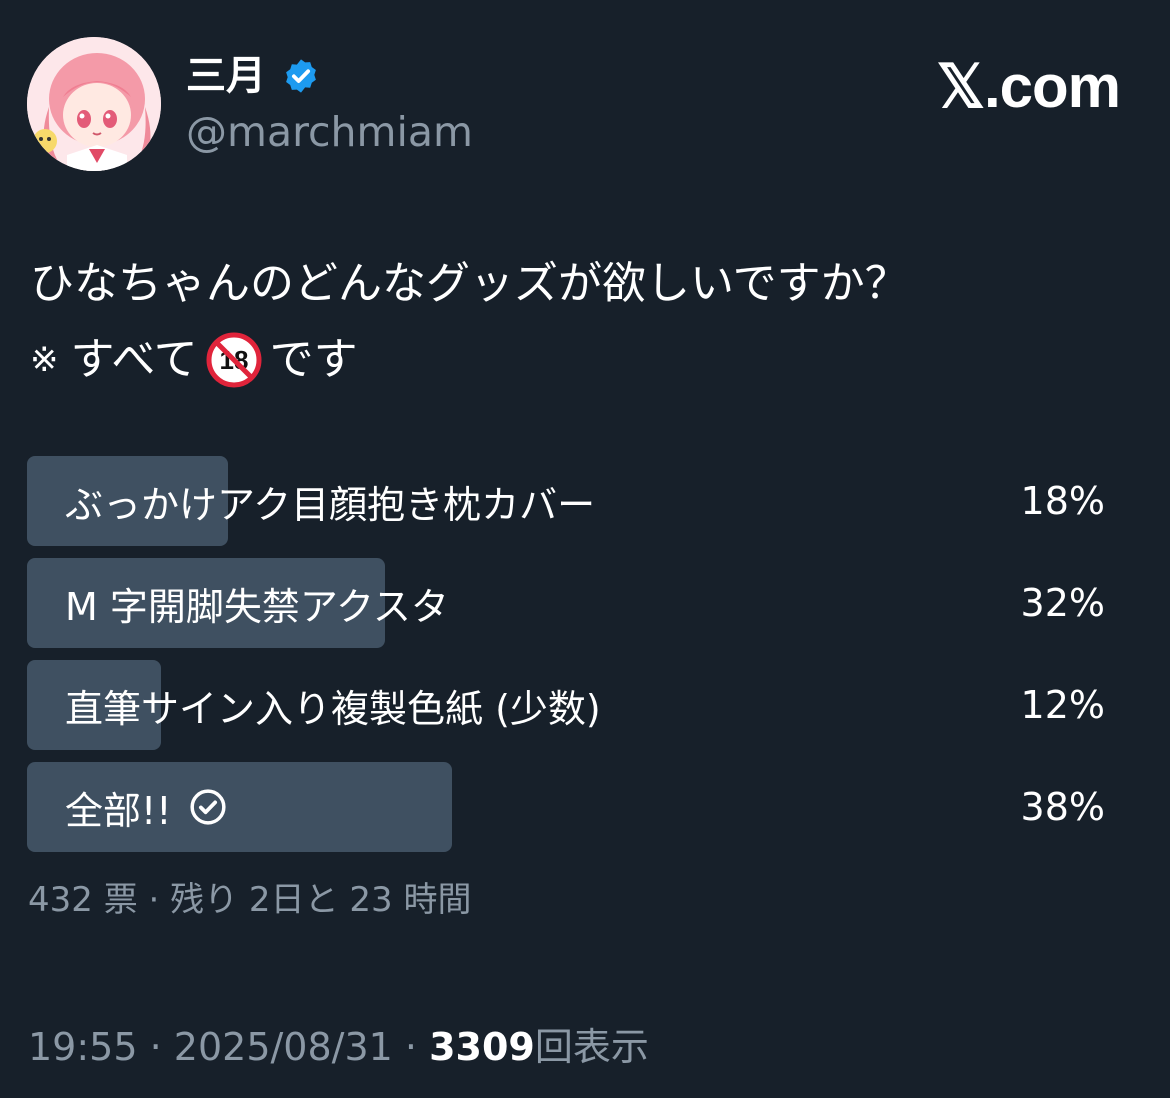  I want to click on reference-mark: ※, so click(44, 360).